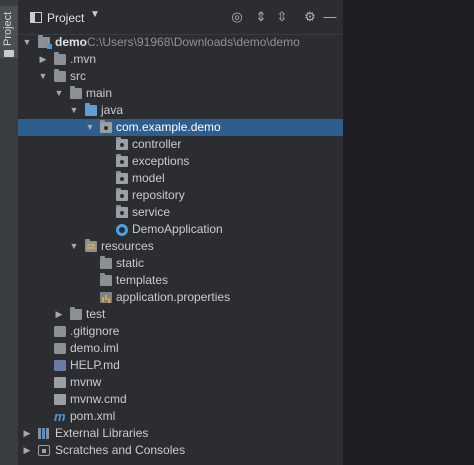 The height and width of the screenshot is (465, 474). I want to click on tree-label-main: main, so click(99, 93).